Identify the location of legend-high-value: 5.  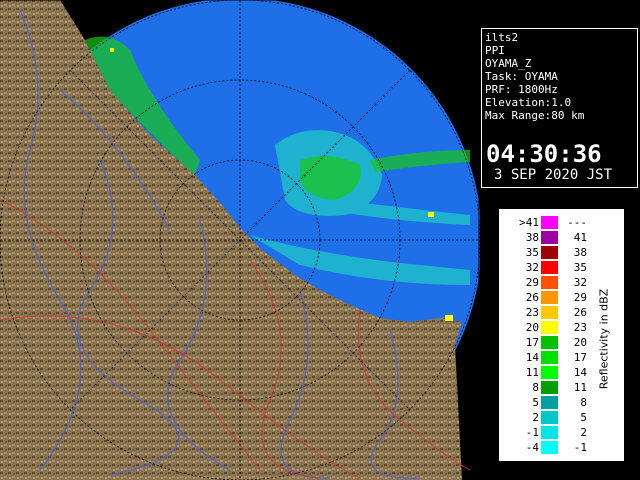
(583, 417).